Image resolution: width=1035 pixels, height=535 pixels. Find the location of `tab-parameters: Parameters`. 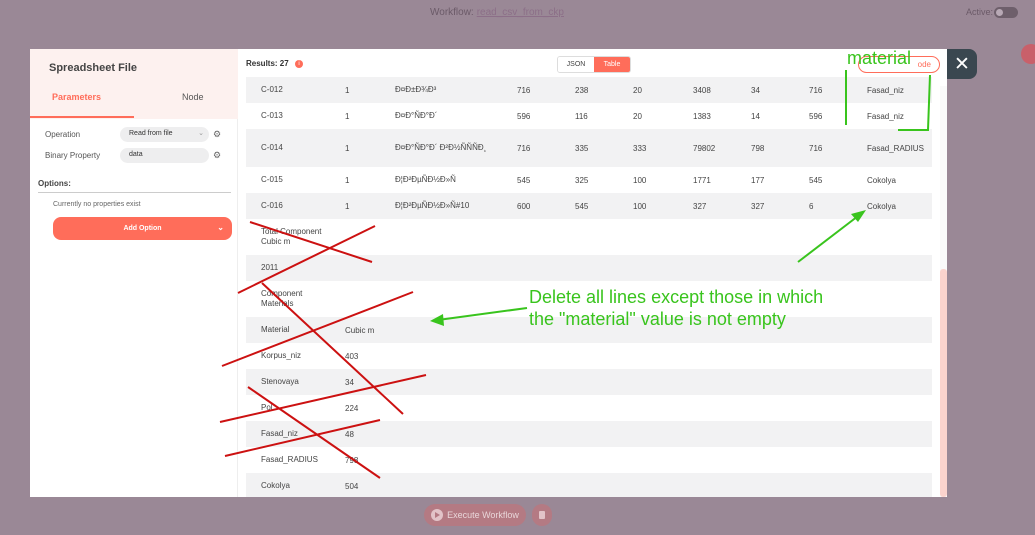

tab-parameters: Parameters is located at coordinates (76, 97).